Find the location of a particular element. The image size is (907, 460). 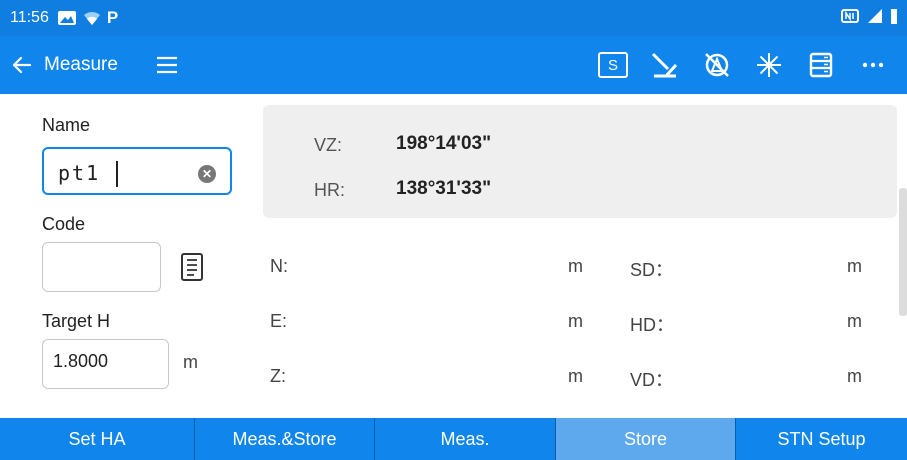

s-mode-button: S is located at coordinates (613, 65).